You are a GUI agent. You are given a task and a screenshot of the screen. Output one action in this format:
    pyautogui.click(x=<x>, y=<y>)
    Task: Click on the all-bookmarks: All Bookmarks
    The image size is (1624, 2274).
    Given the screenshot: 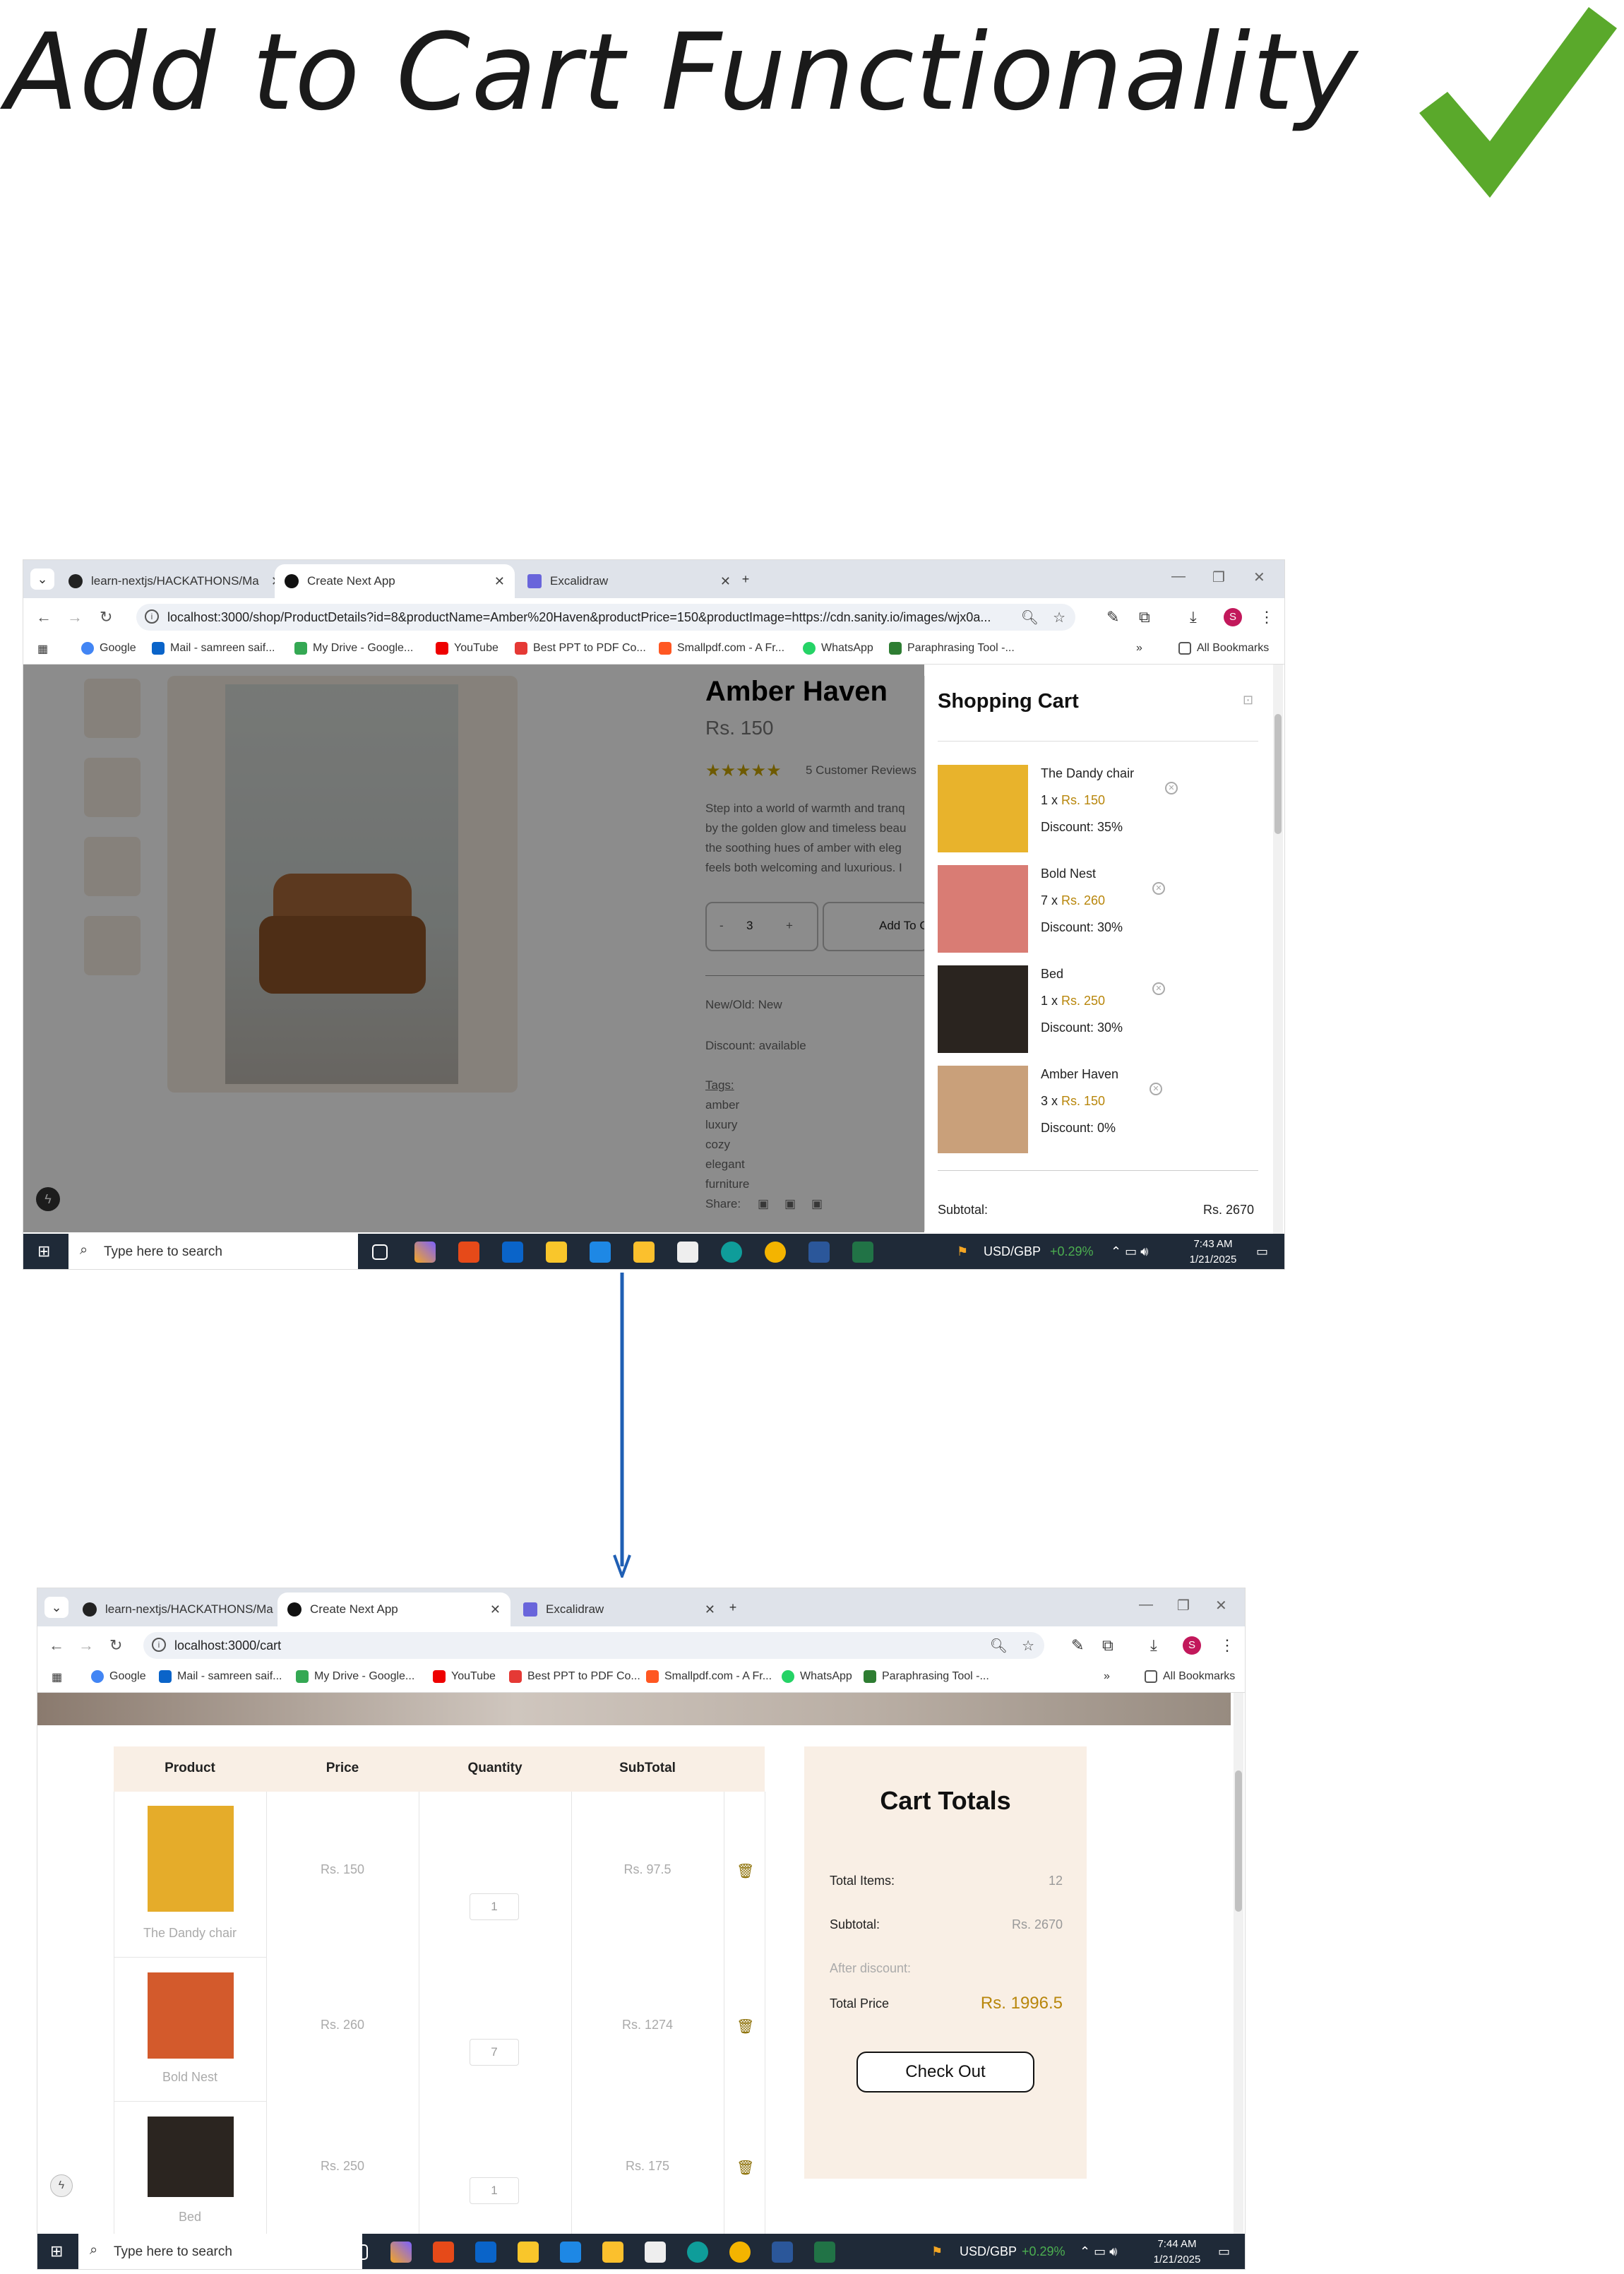 What is the action you would take?
    pyautogui.click(x=1190, y=1676)
    